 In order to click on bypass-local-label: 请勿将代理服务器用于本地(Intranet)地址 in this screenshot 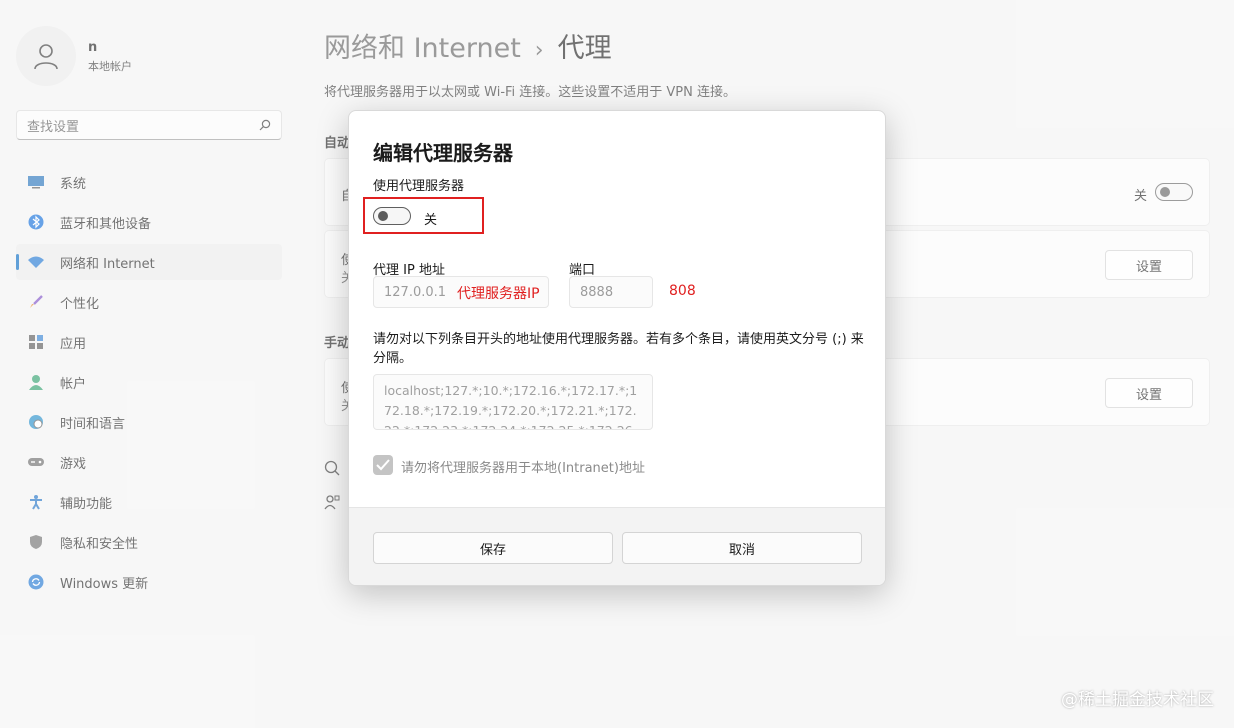, I will do `click(523, 468)`.